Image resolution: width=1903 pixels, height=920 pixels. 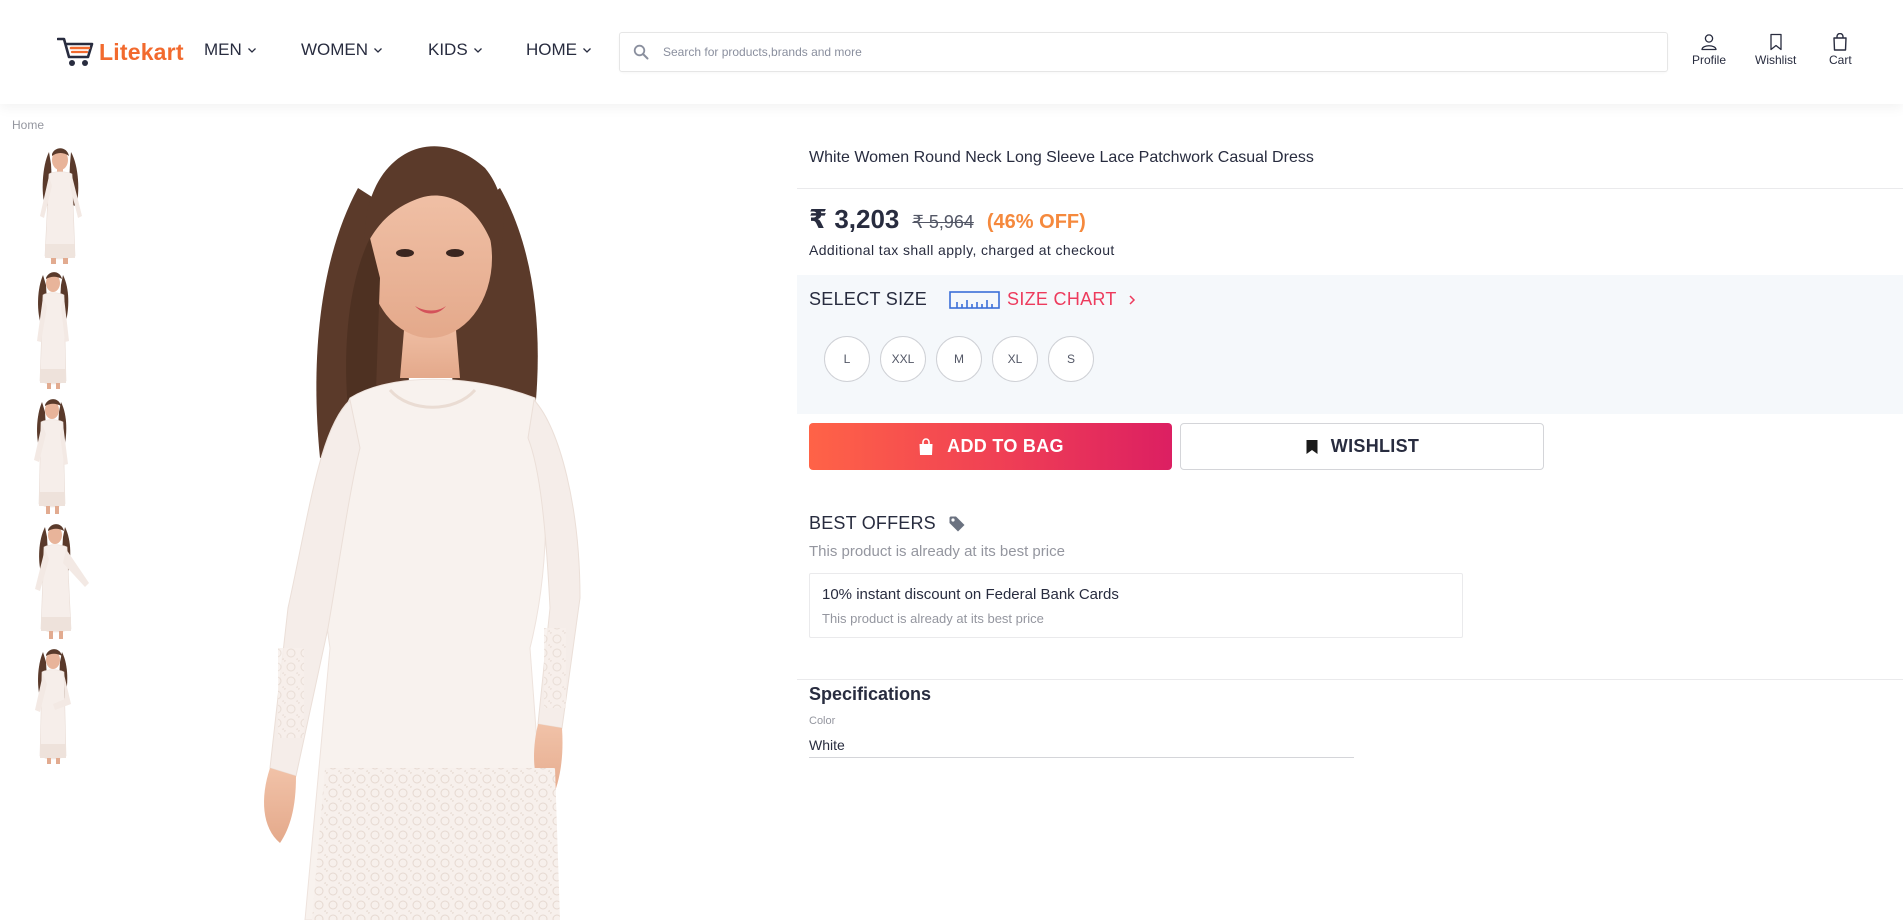 What do you see at coordinates (1375, 446) in the screenshot?
I see `wishlist-button-label: WISHLIST` at bounding box center [1375, 446].